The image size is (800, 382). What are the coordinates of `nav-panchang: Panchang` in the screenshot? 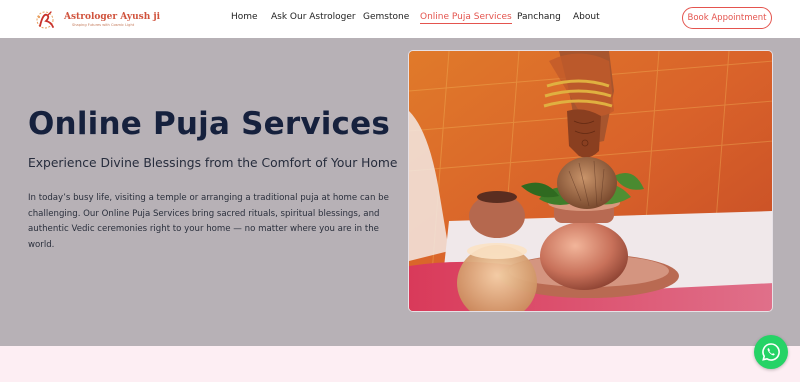 It's located at (539, 17).